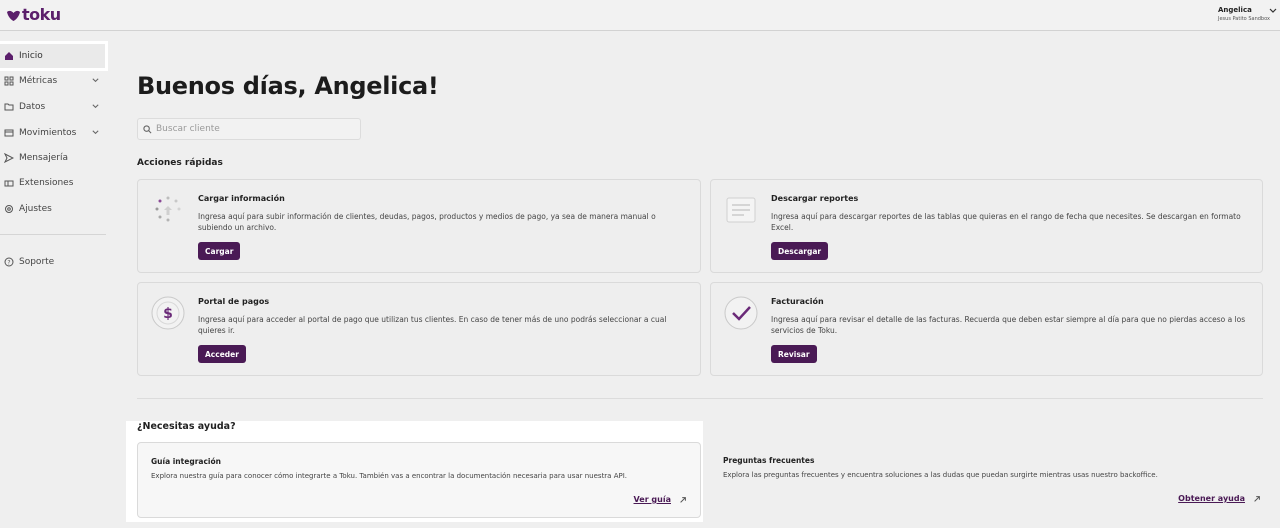  I want to click on link-label: Ver guía, so click(652, 499).